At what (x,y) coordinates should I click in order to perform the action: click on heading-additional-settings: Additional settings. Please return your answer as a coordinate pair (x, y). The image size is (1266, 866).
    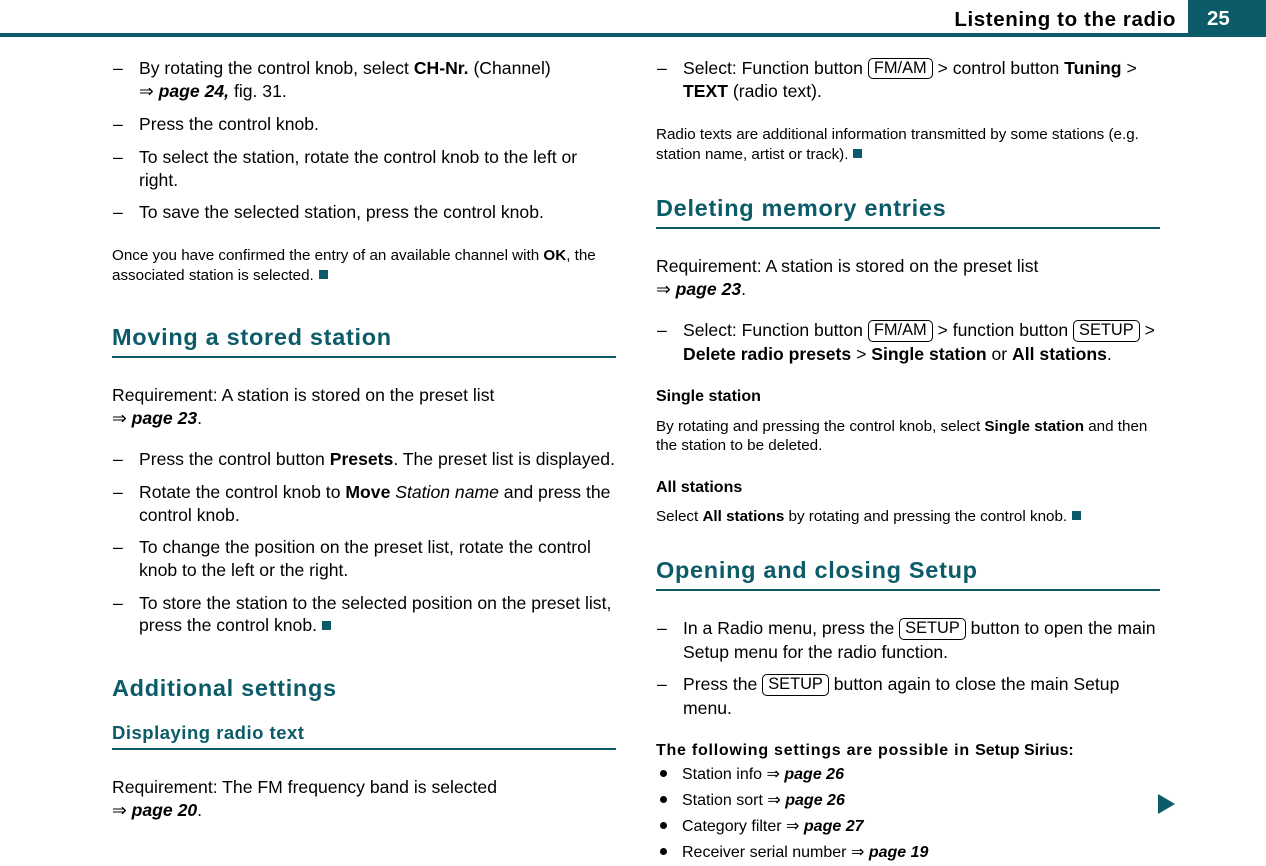
    Looking at the image, I should click on (224, 688).